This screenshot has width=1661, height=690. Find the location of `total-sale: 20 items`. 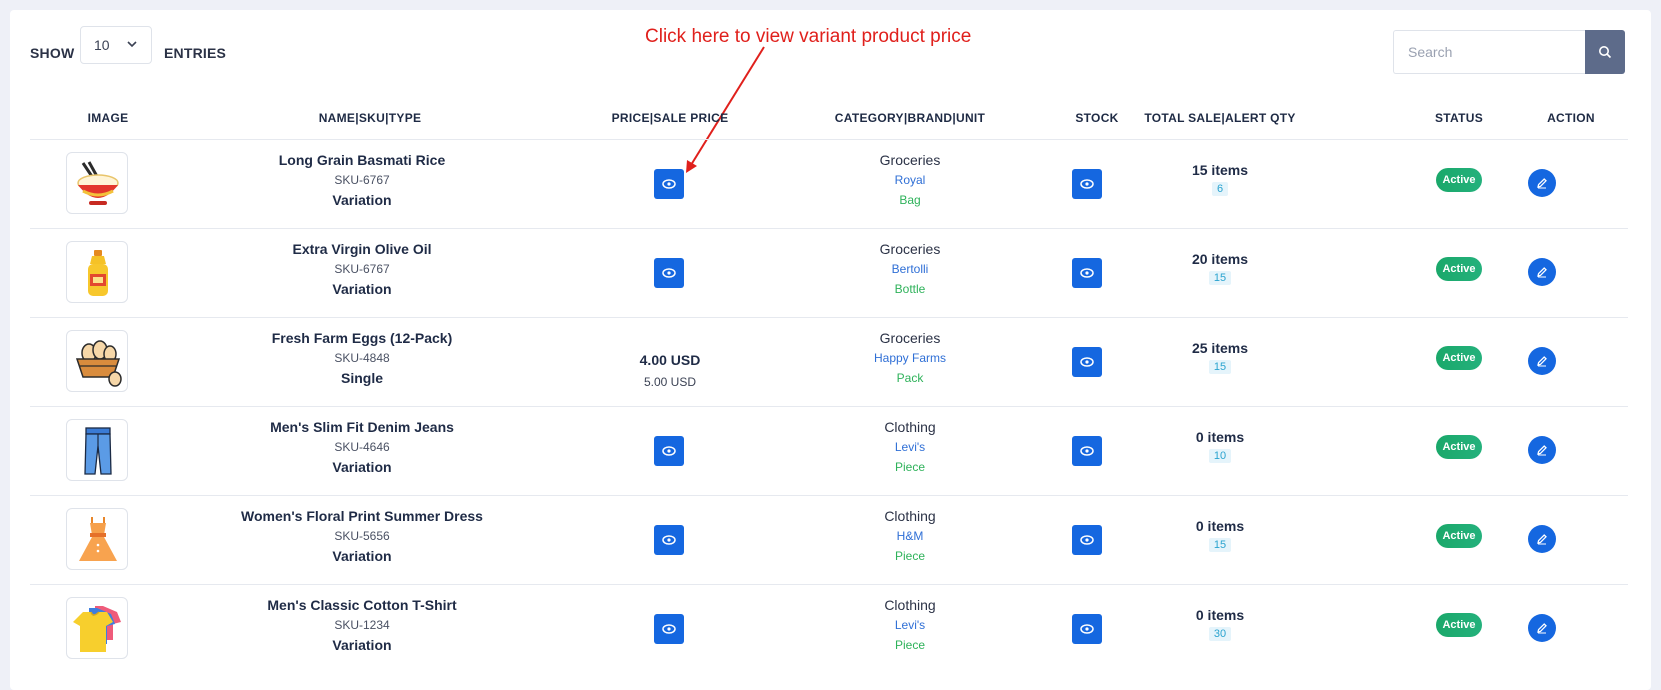

total-sale: 20 items is located at coordinates (1220, 259).